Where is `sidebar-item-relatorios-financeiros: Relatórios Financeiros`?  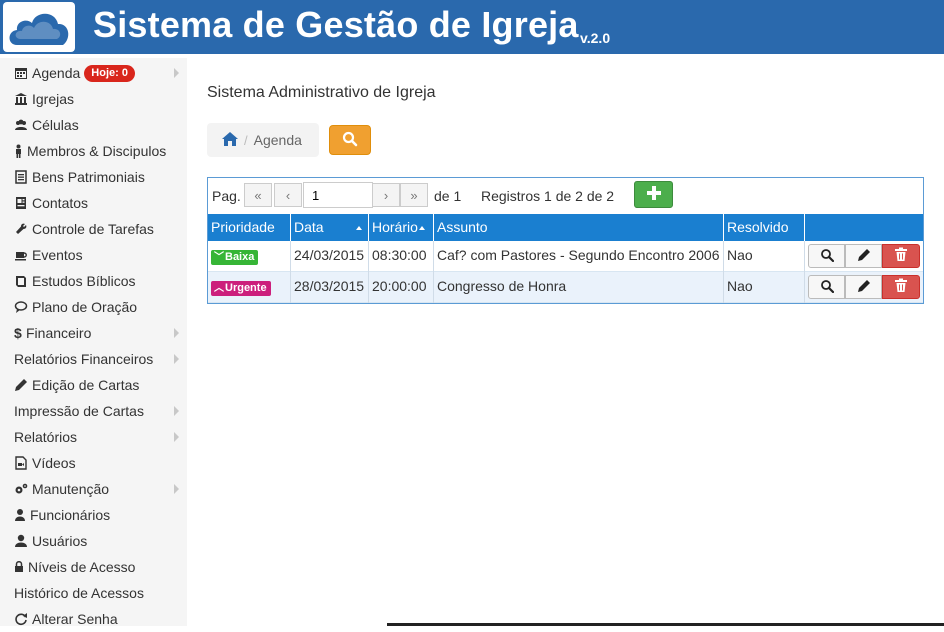
sidebar-item-relatorios-financeiros: Relatórios Financeiros is located at coordinates (93, 359).